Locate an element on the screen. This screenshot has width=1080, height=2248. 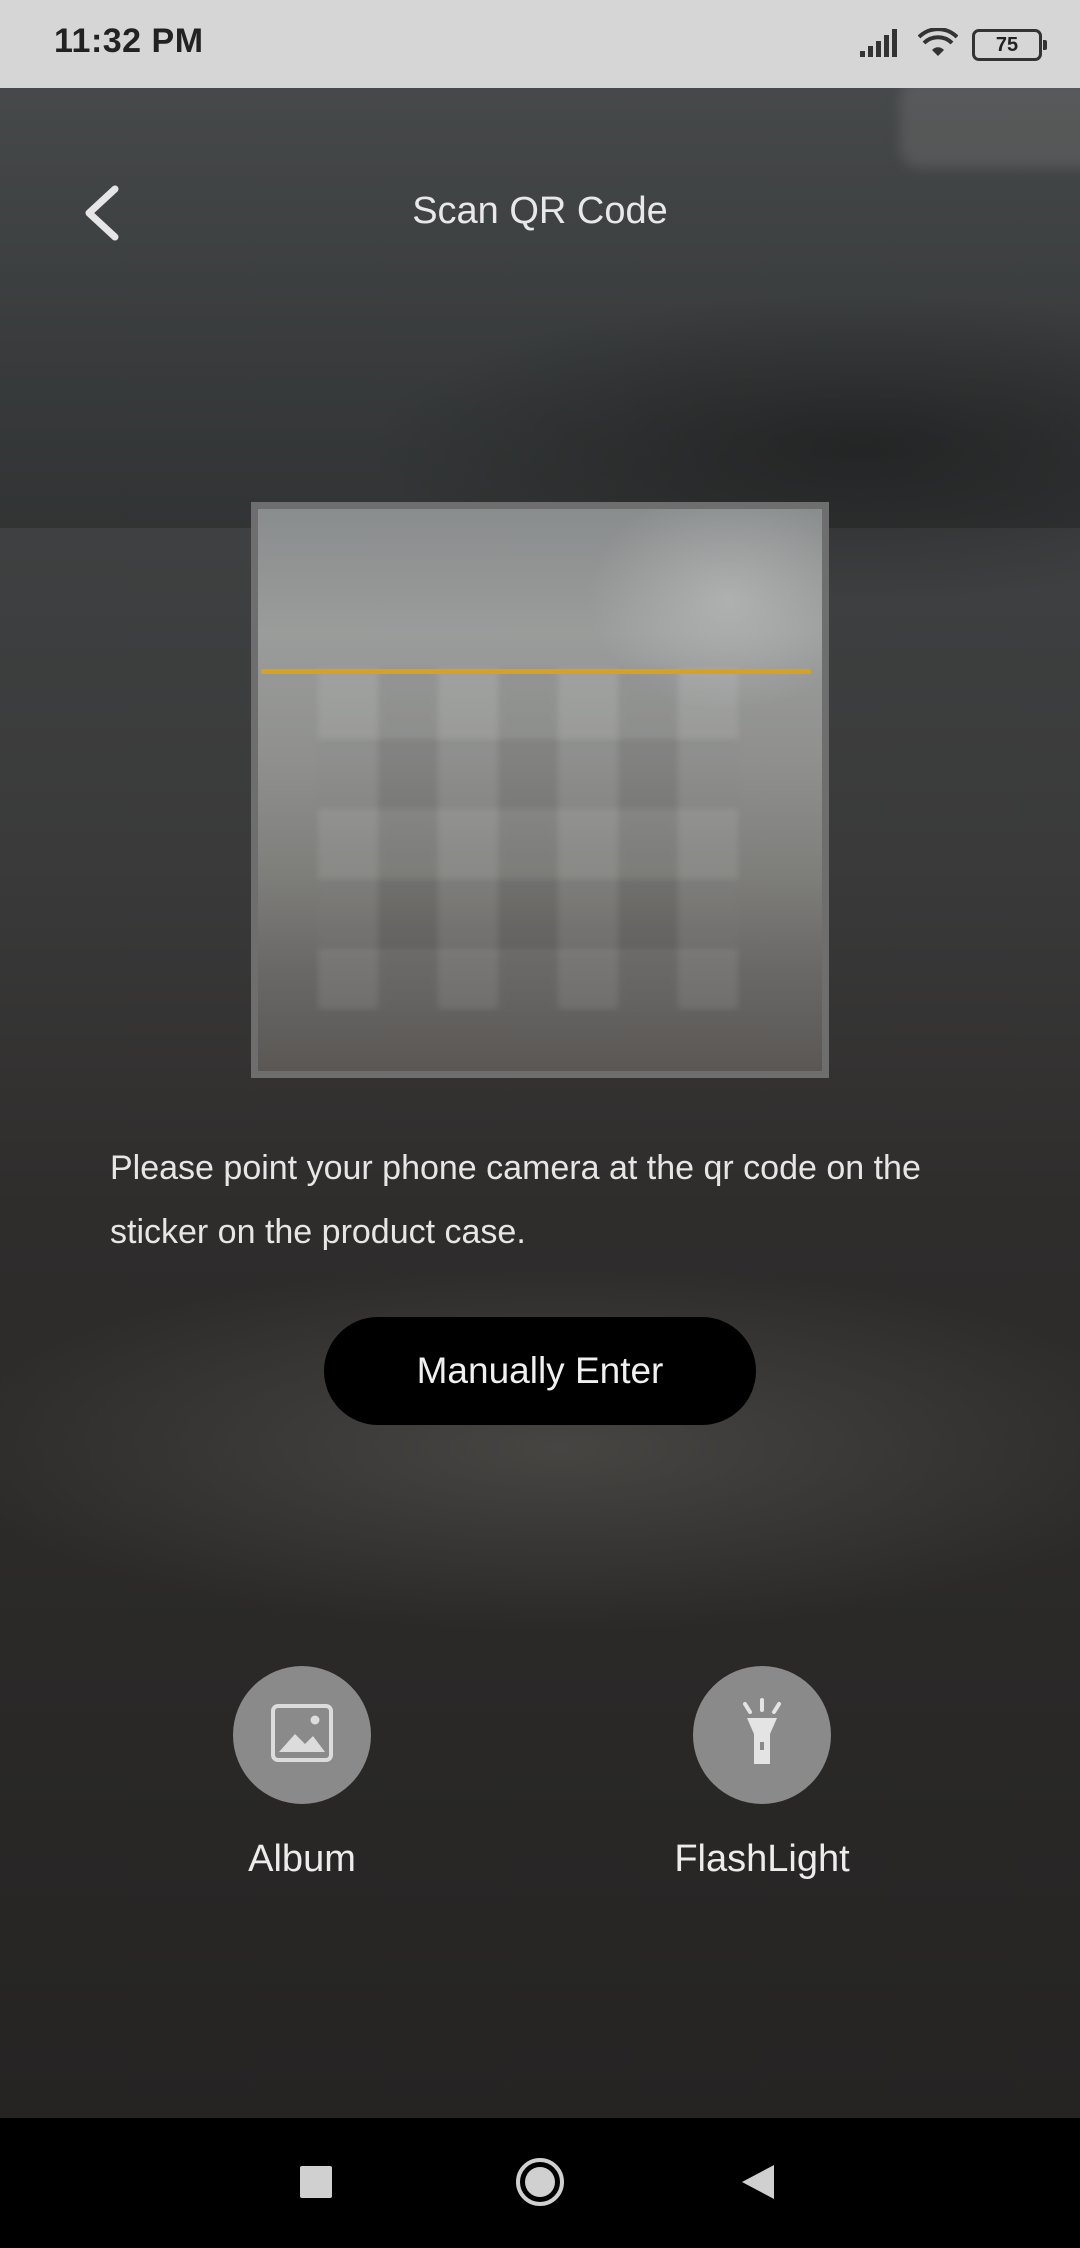
flashlight-icon is located at coordinates (762, 1735).